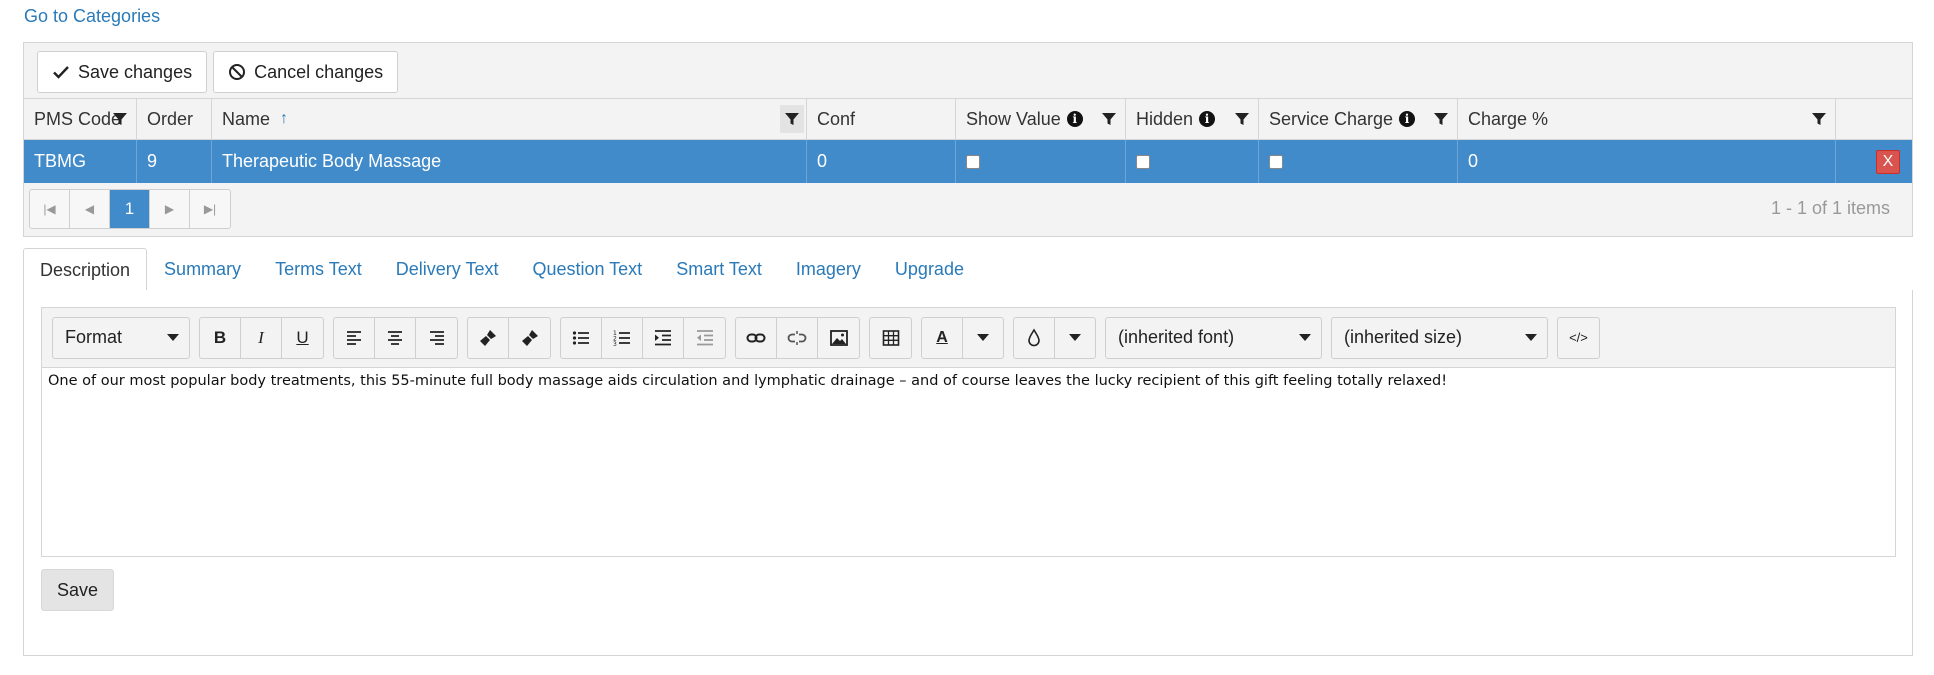 This screenshot has width=1934, height=675. What do you see at coordinates (92, 16) in the screenshot?
I see `go-to-categories-link: Go to Categories` at bounding box center [92, 16].